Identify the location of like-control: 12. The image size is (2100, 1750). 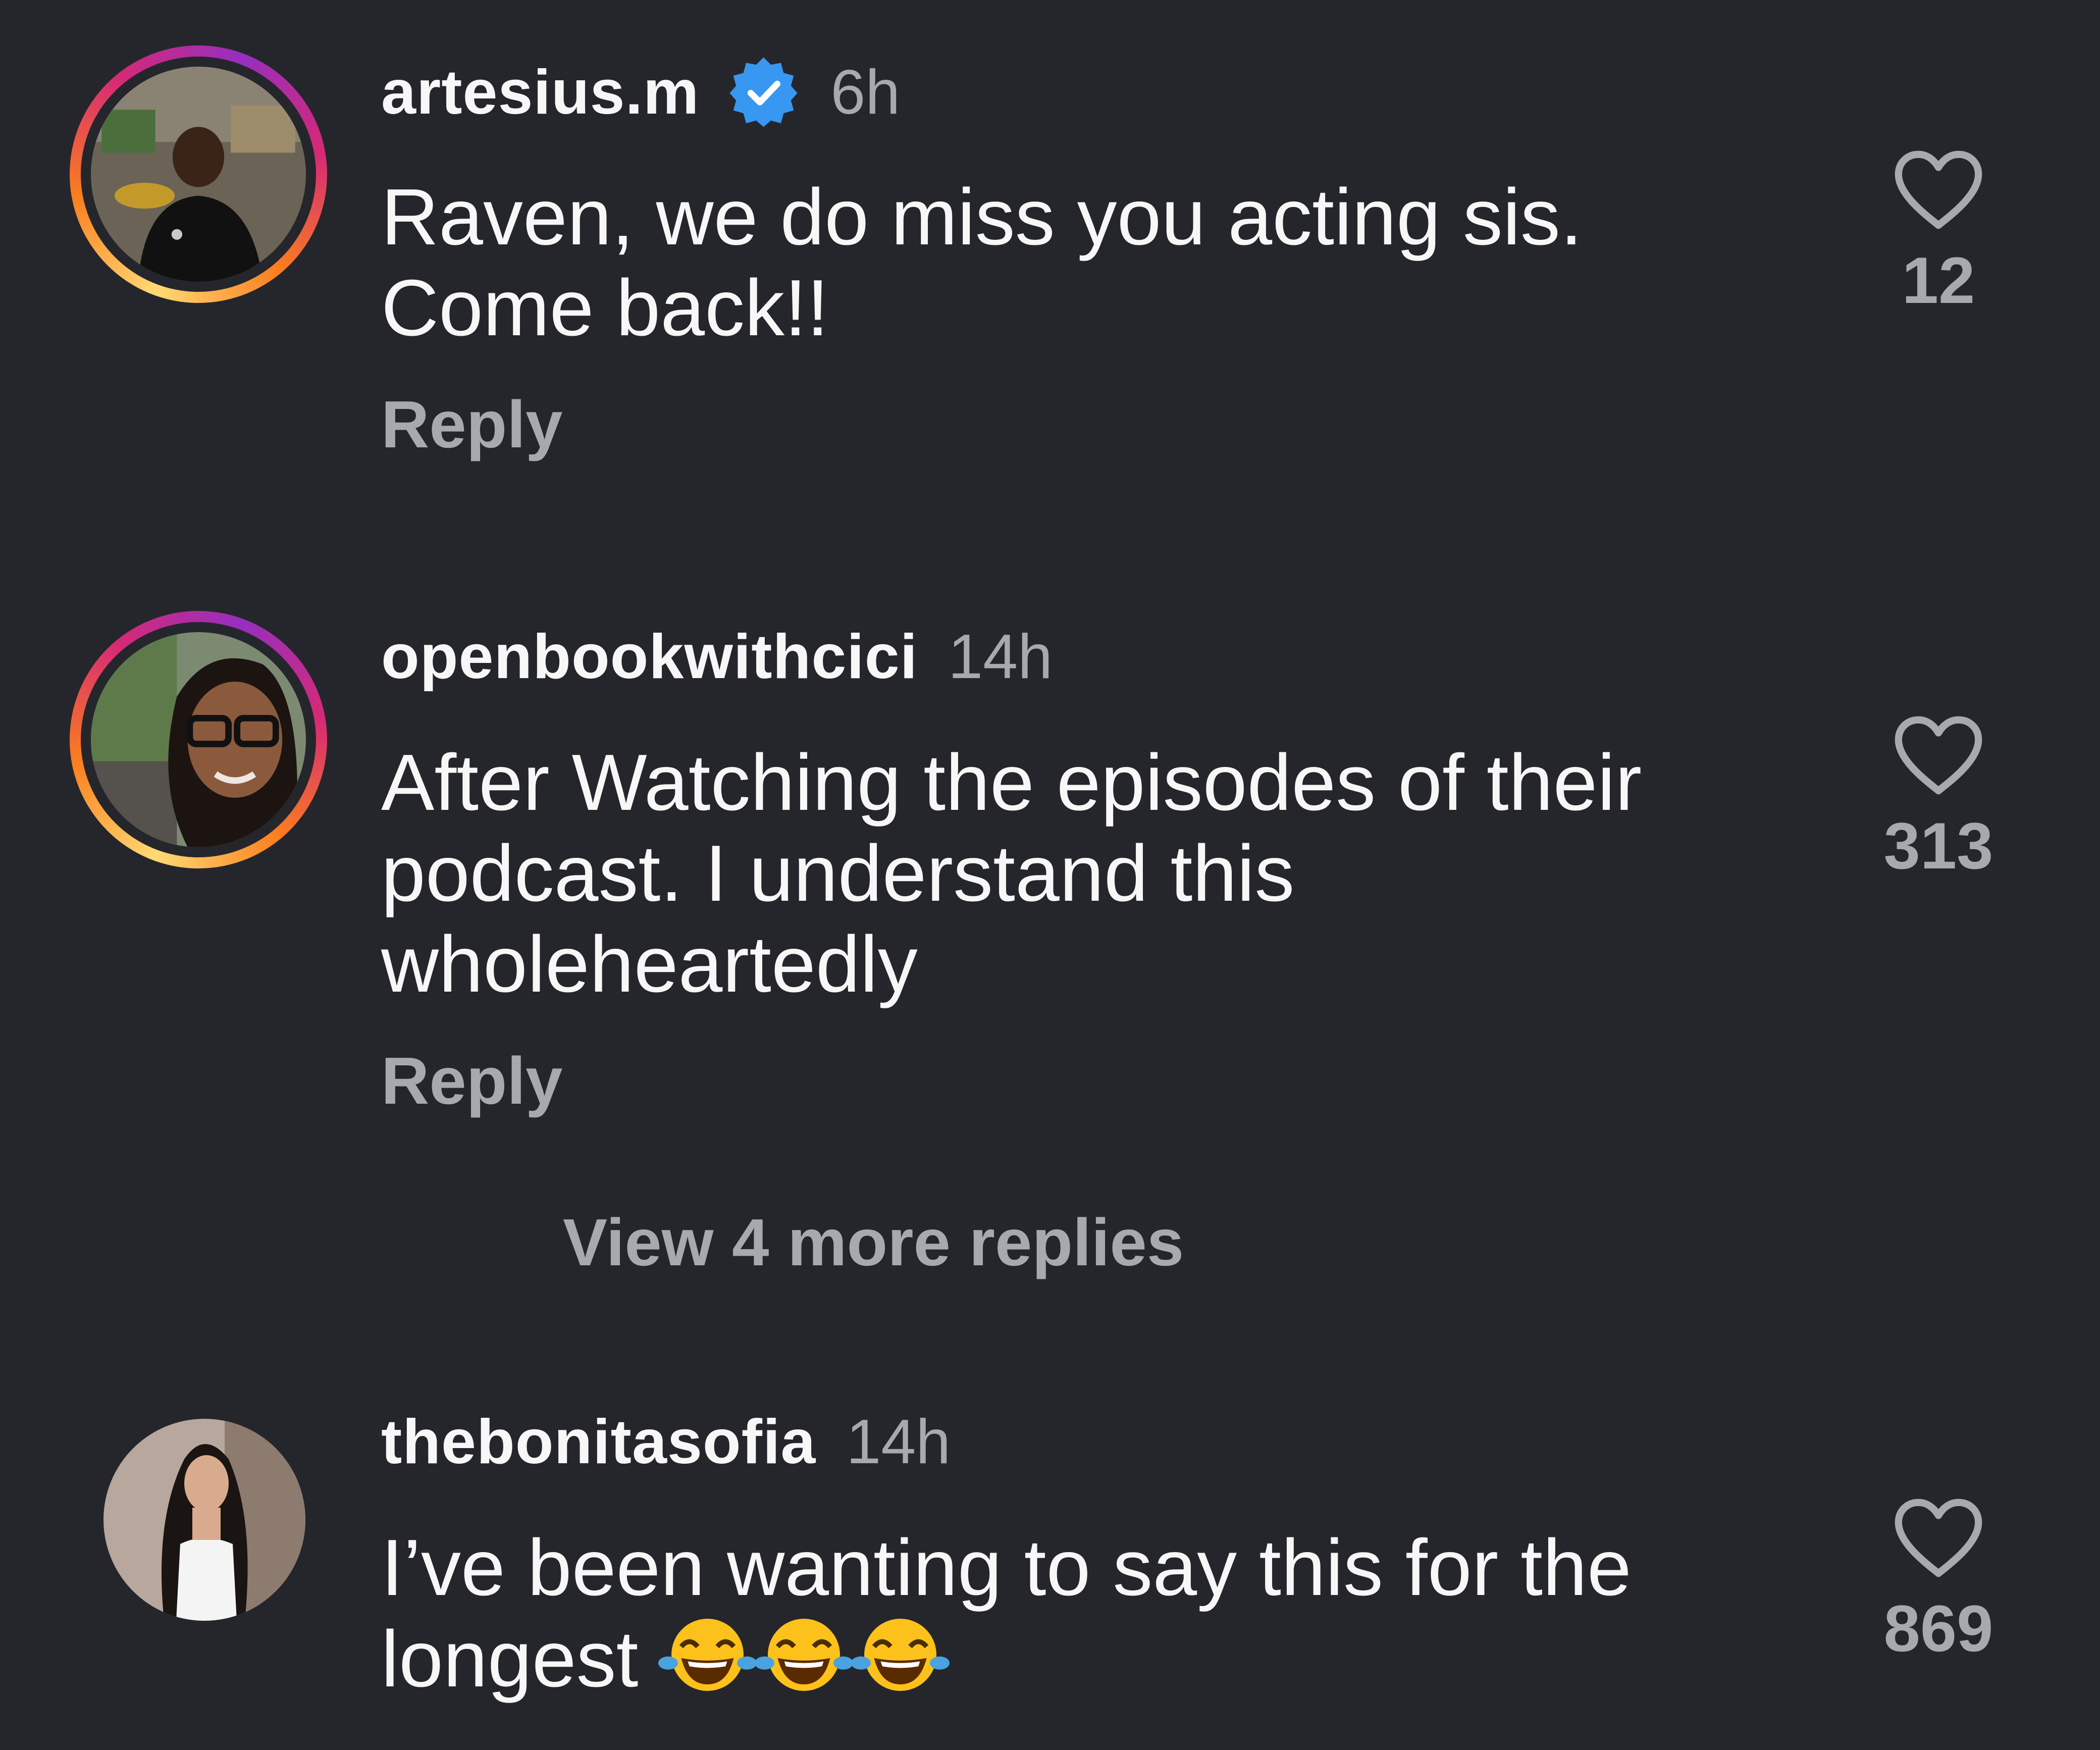
(1938, 232).